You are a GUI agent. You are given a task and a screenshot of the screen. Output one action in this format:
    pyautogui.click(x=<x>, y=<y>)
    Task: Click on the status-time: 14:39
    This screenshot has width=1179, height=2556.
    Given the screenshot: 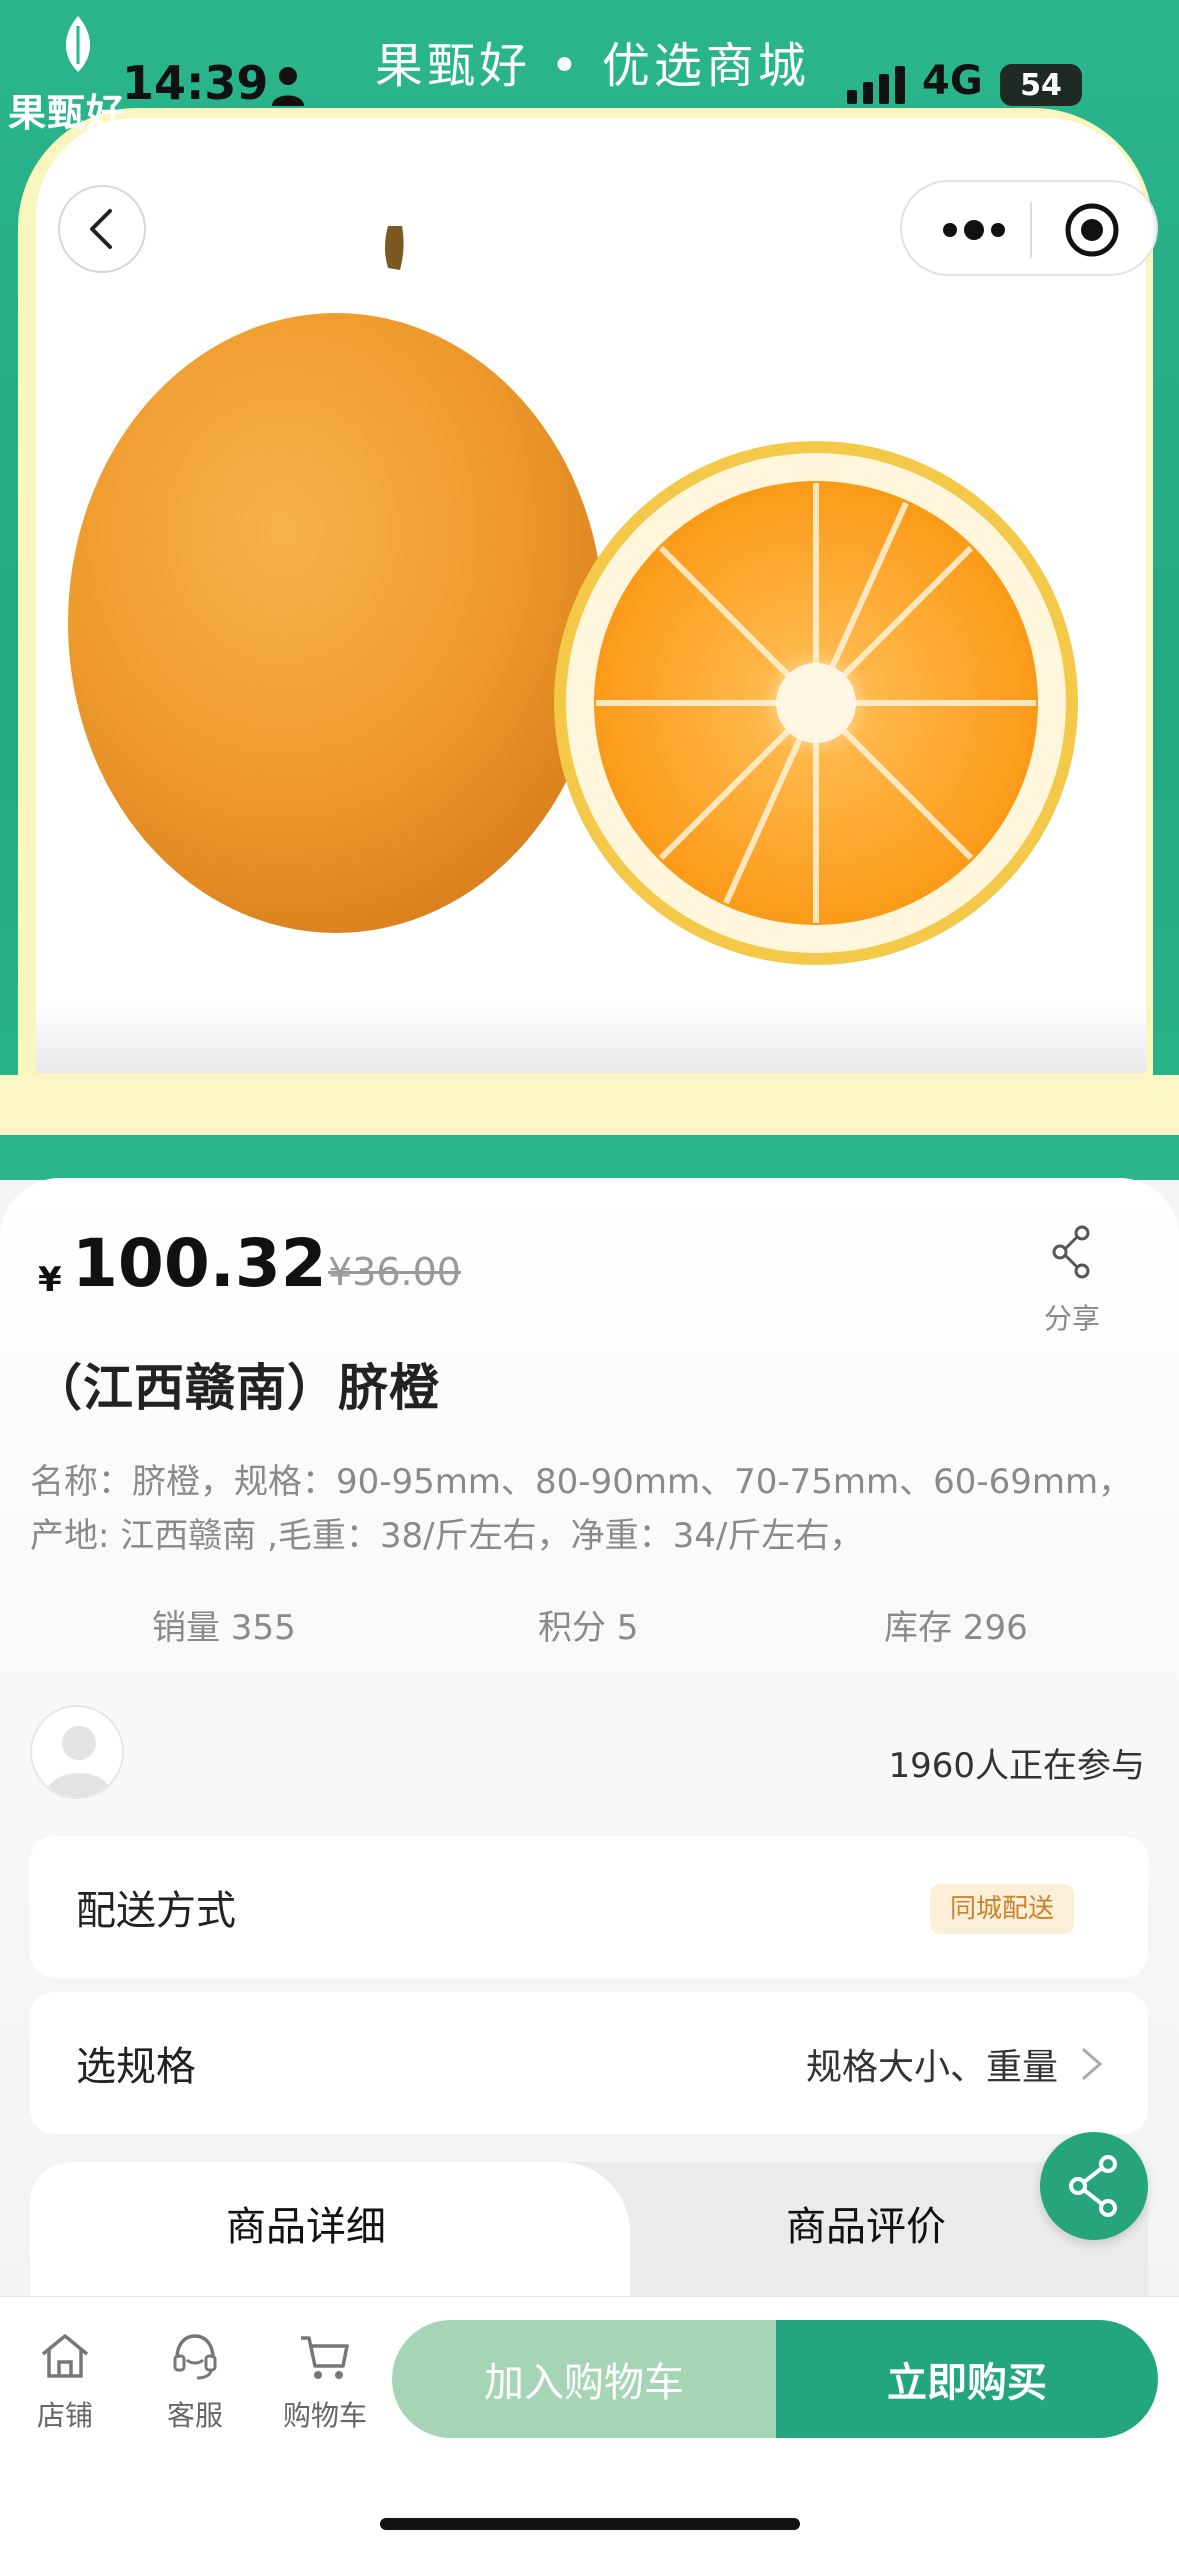 What is the action you would take?
    pyautogui.click(x=195, y=83)
    